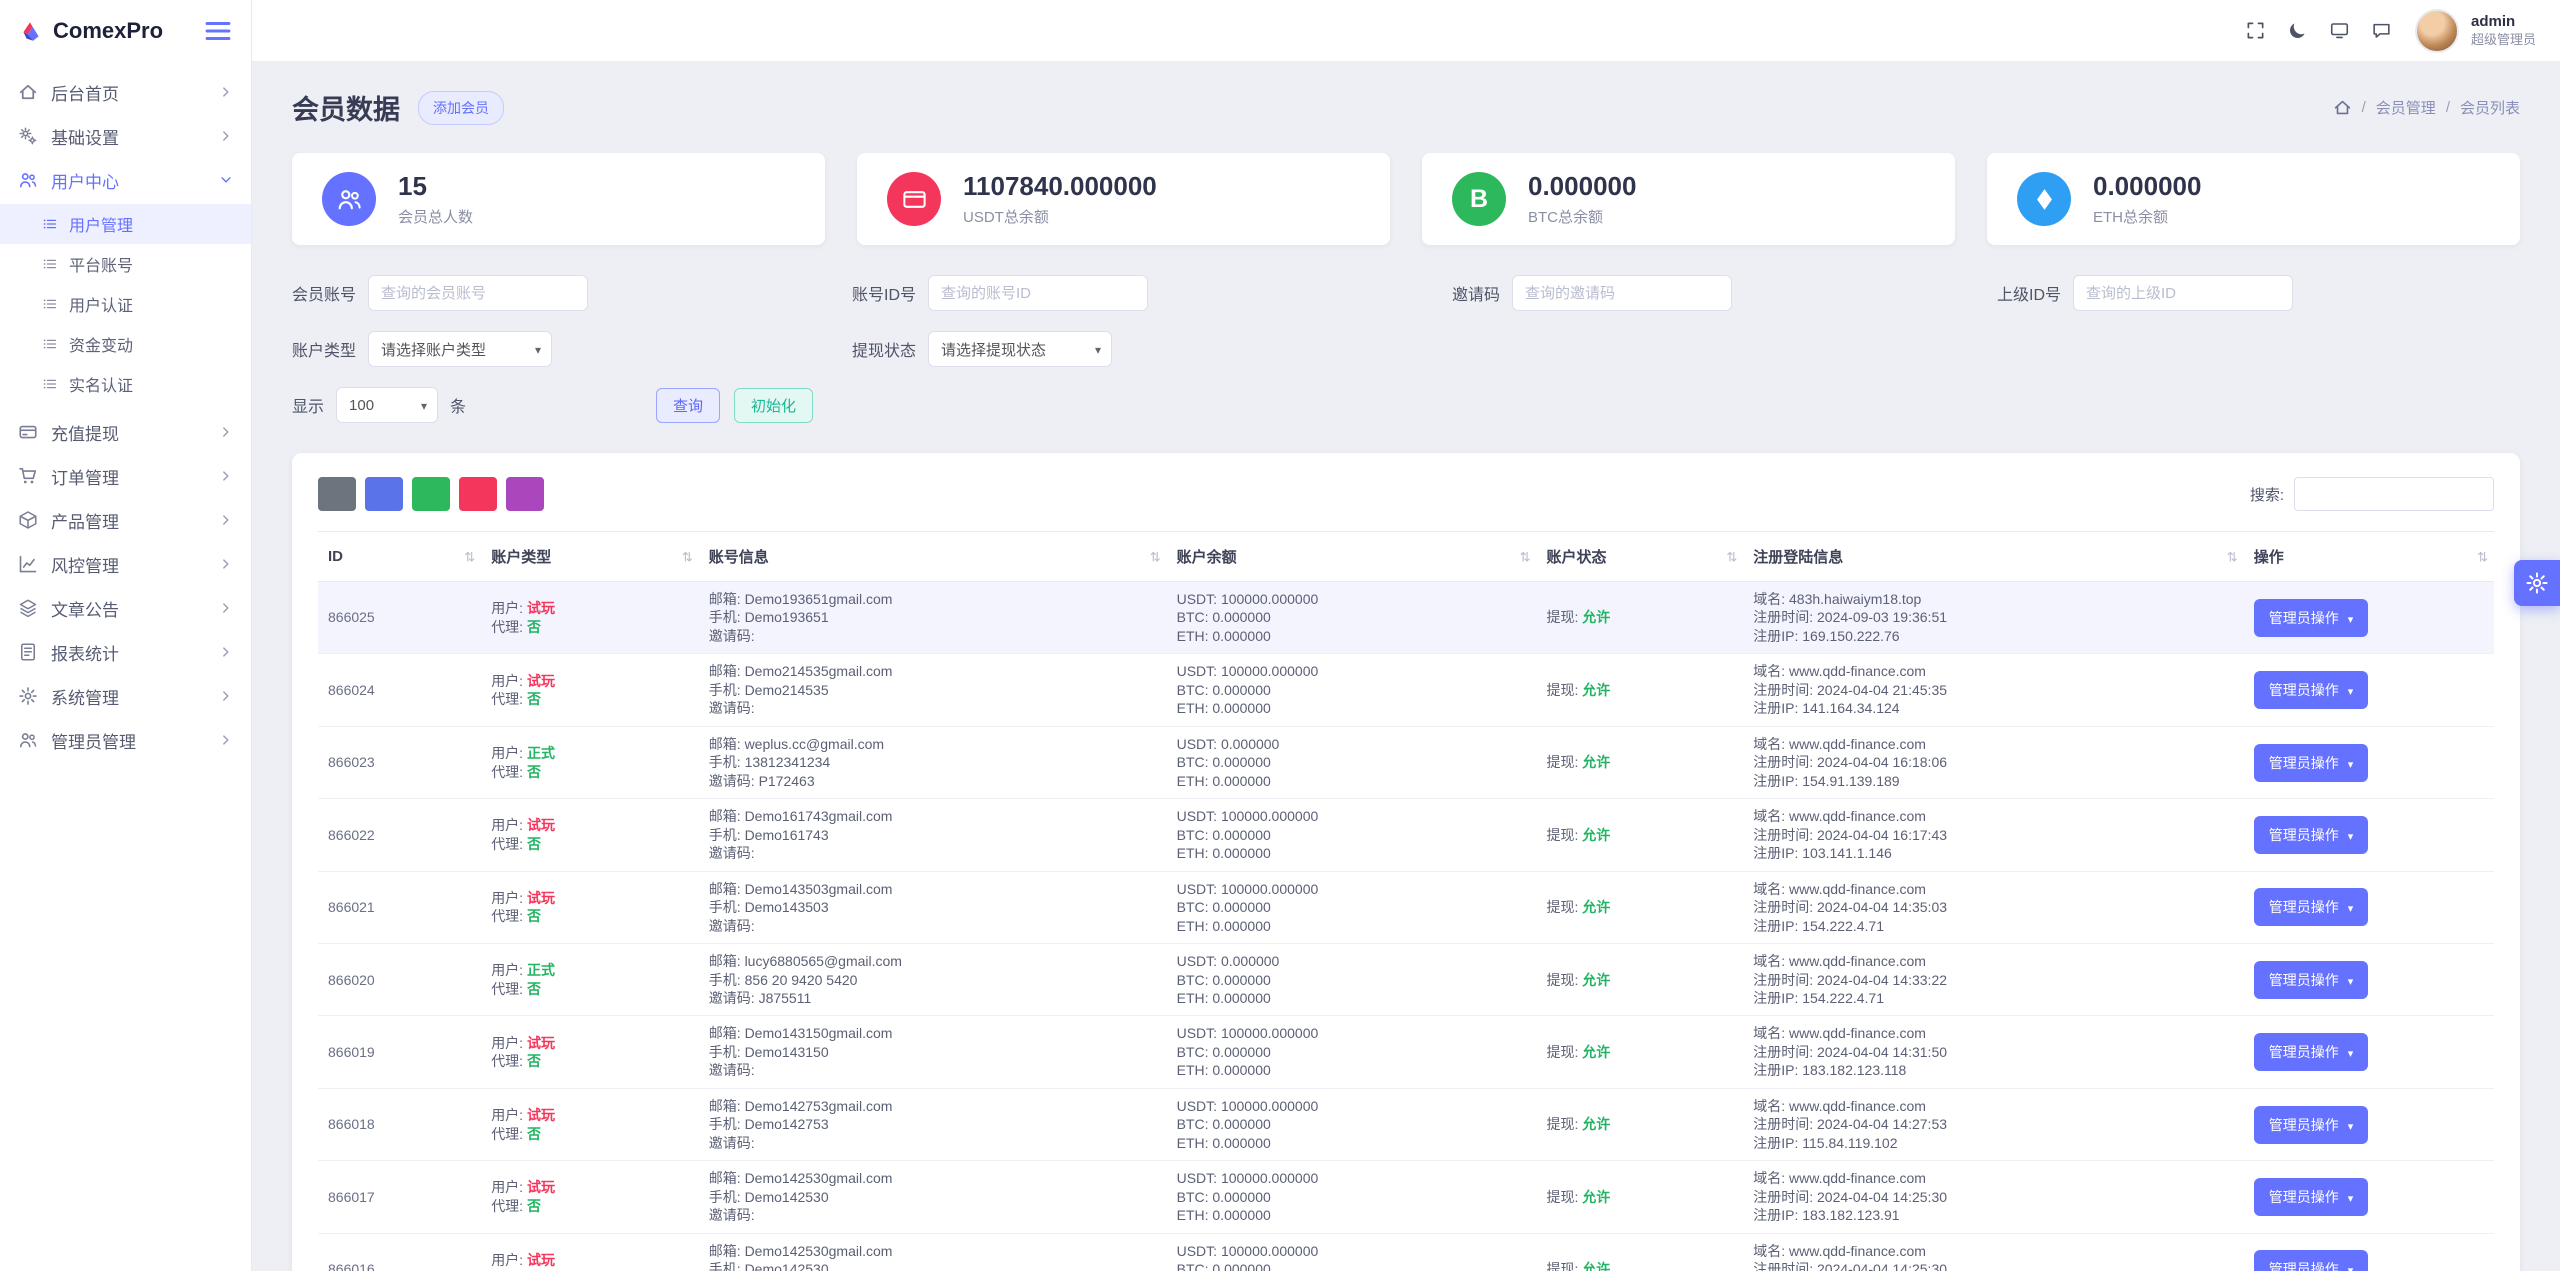  I want to click on users-icon, so click(28, 180).